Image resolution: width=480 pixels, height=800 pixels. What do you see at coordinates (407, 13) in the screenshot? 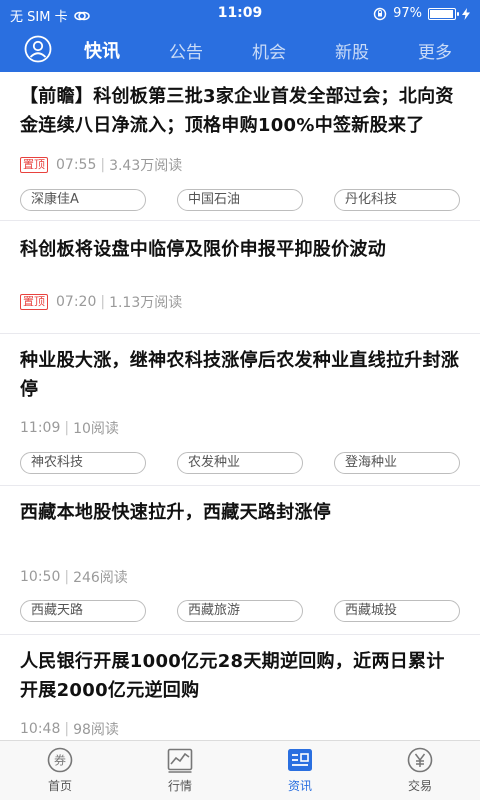
I see `battery-percent: 97%` at bounding box center [407, 13].